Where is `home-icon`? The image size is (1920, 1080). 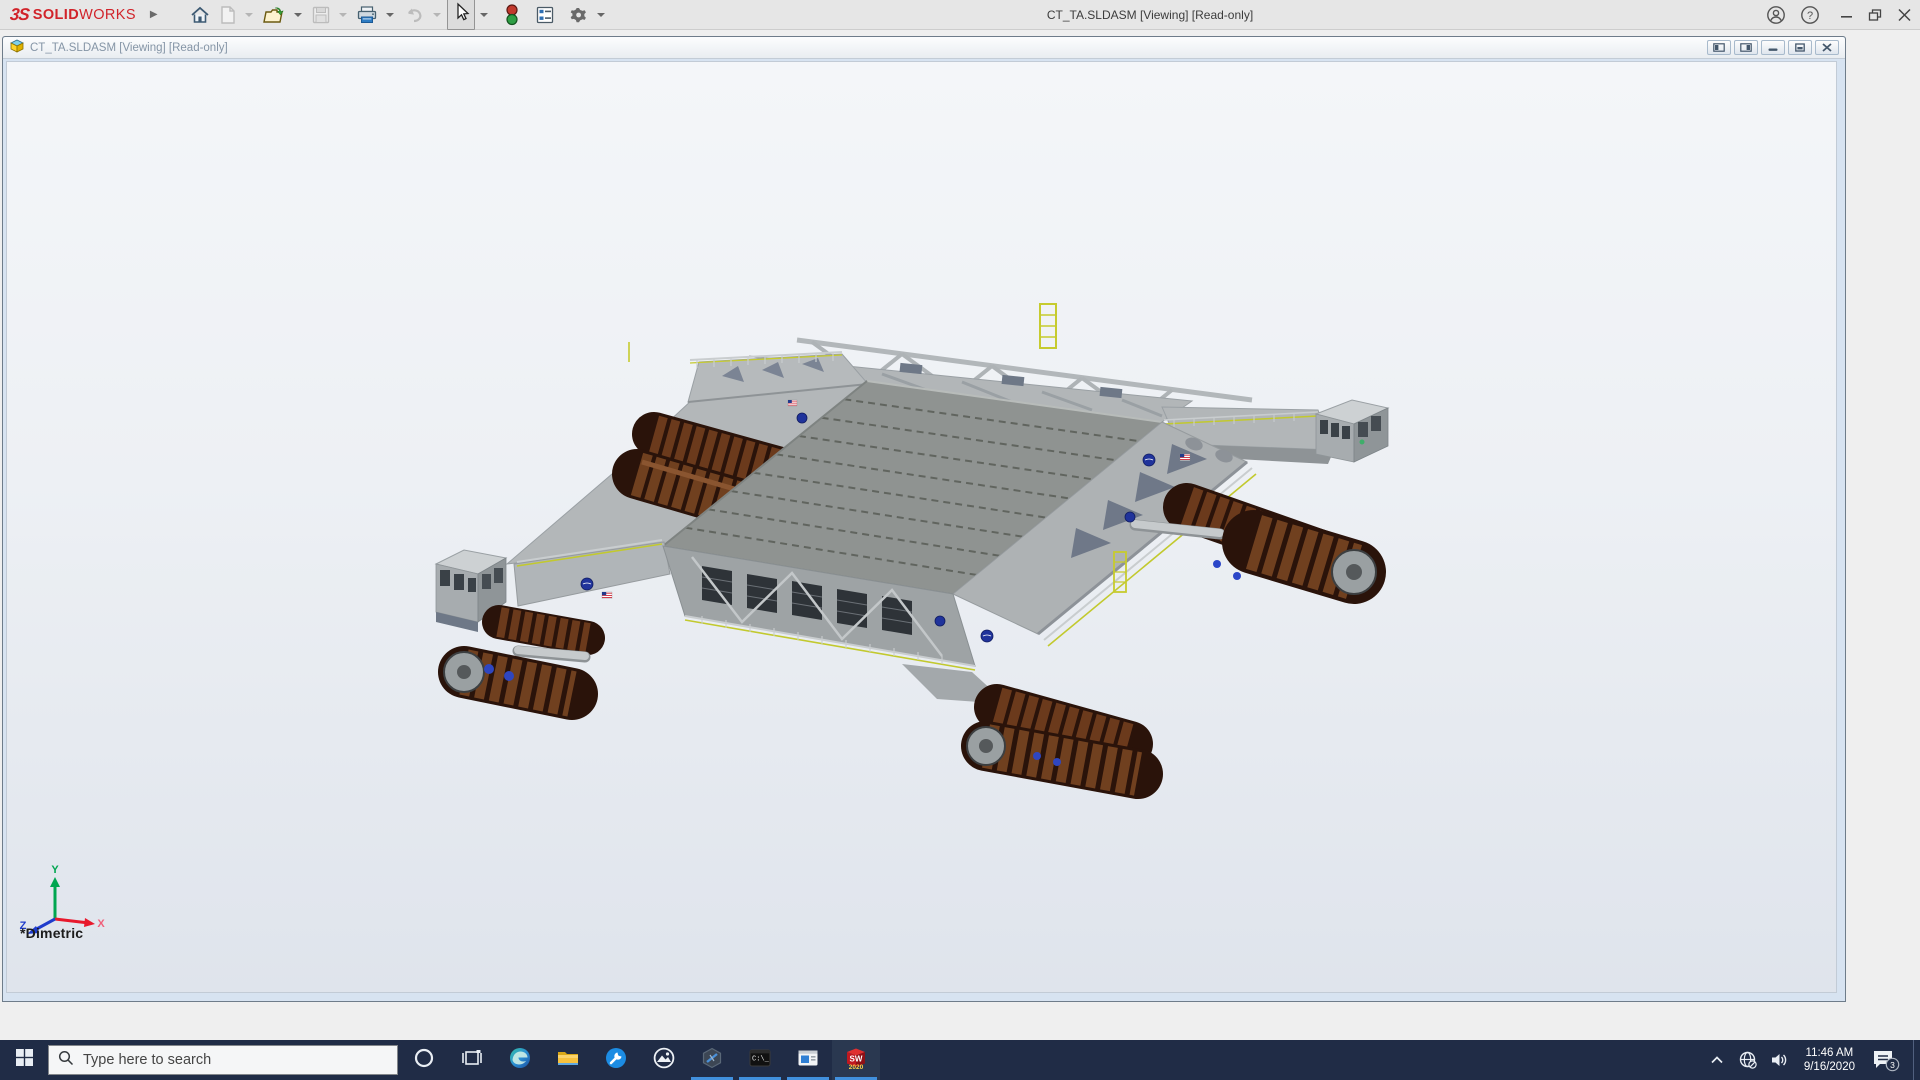
home-icon is located at coordinates (200, 15).